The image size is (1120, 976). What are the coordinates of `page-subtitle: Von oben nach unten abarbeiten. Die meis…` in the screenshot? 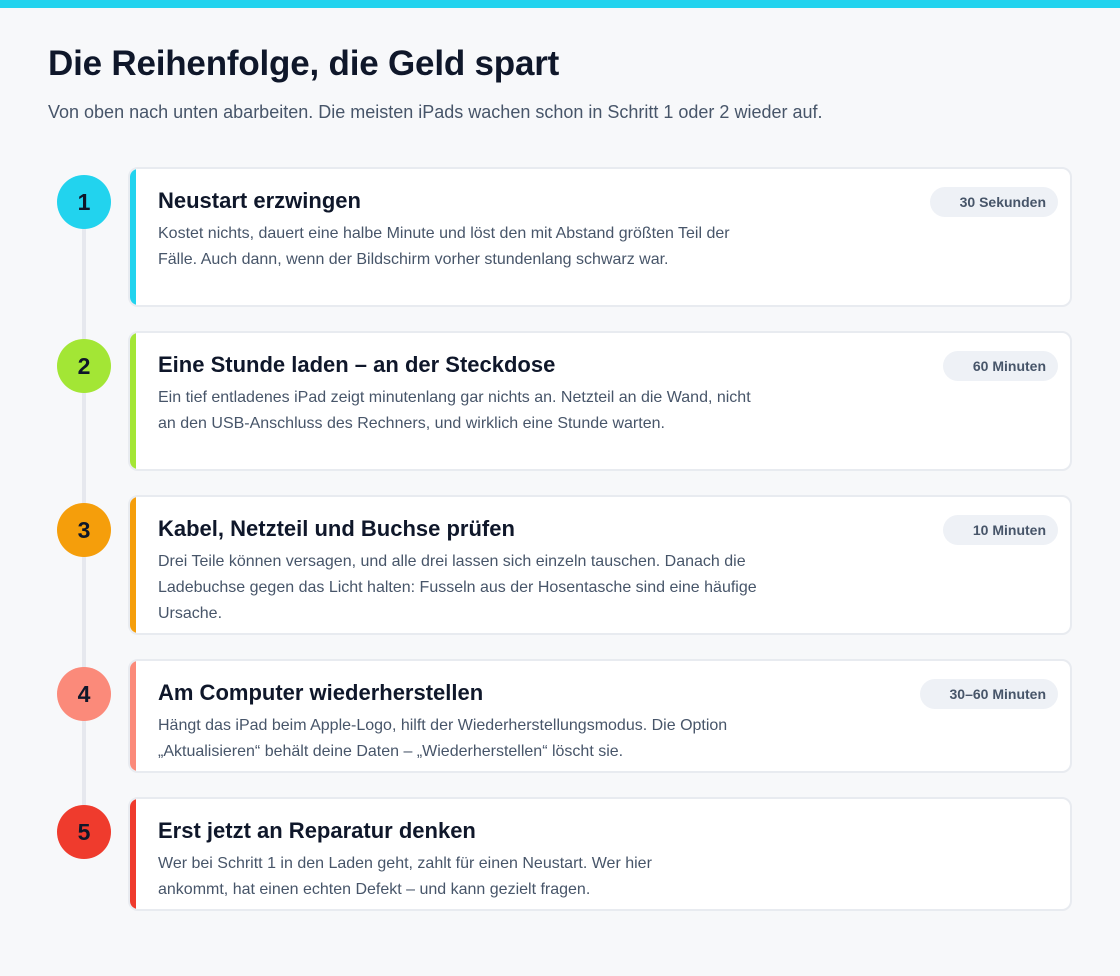 It's located at (435, 112).